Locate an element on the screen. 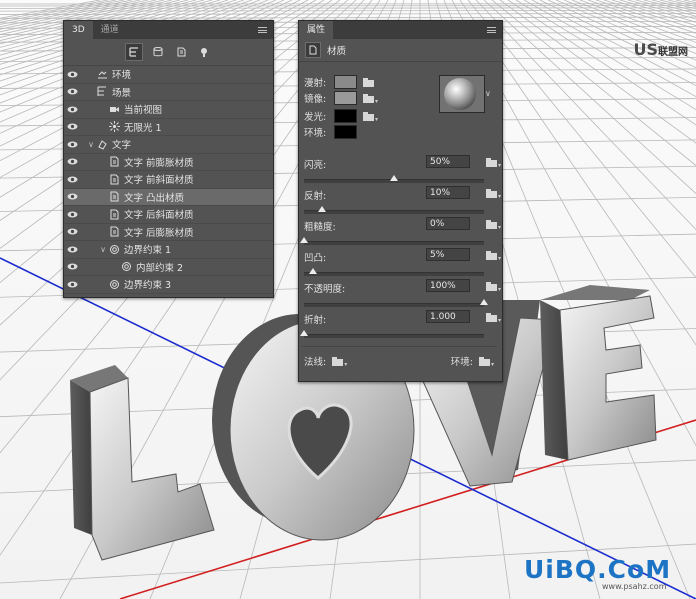  layer-row: 内部约束 2 is located at coordinates (168, 267).